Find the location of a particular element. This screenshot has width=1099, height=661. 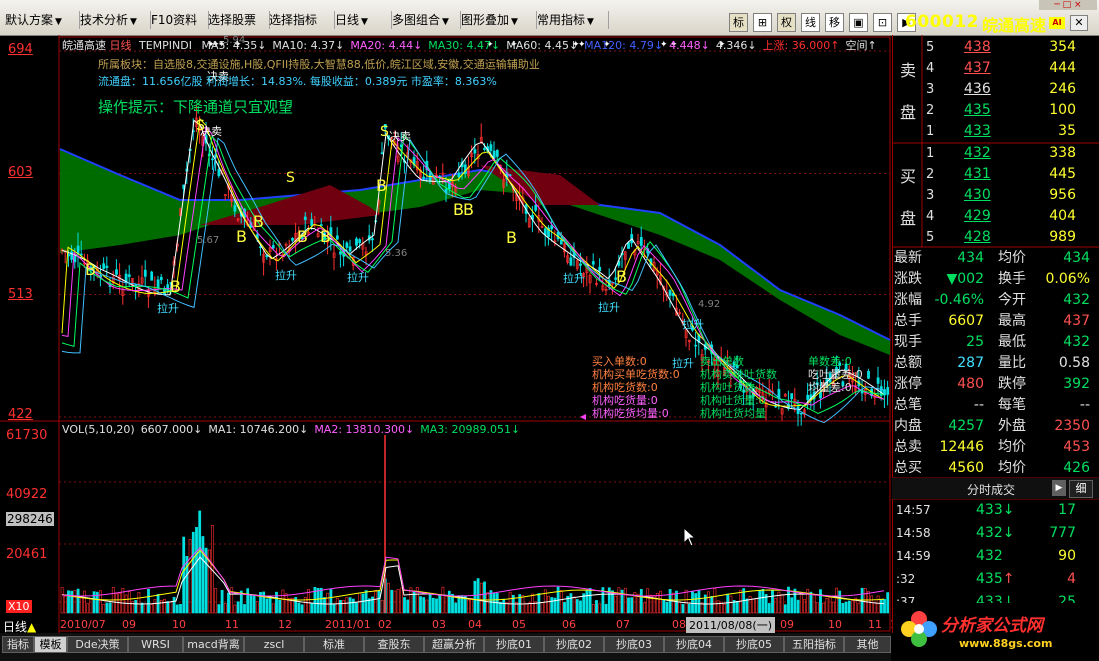

tab-0: 指标 is located at coordinates (18, 644).